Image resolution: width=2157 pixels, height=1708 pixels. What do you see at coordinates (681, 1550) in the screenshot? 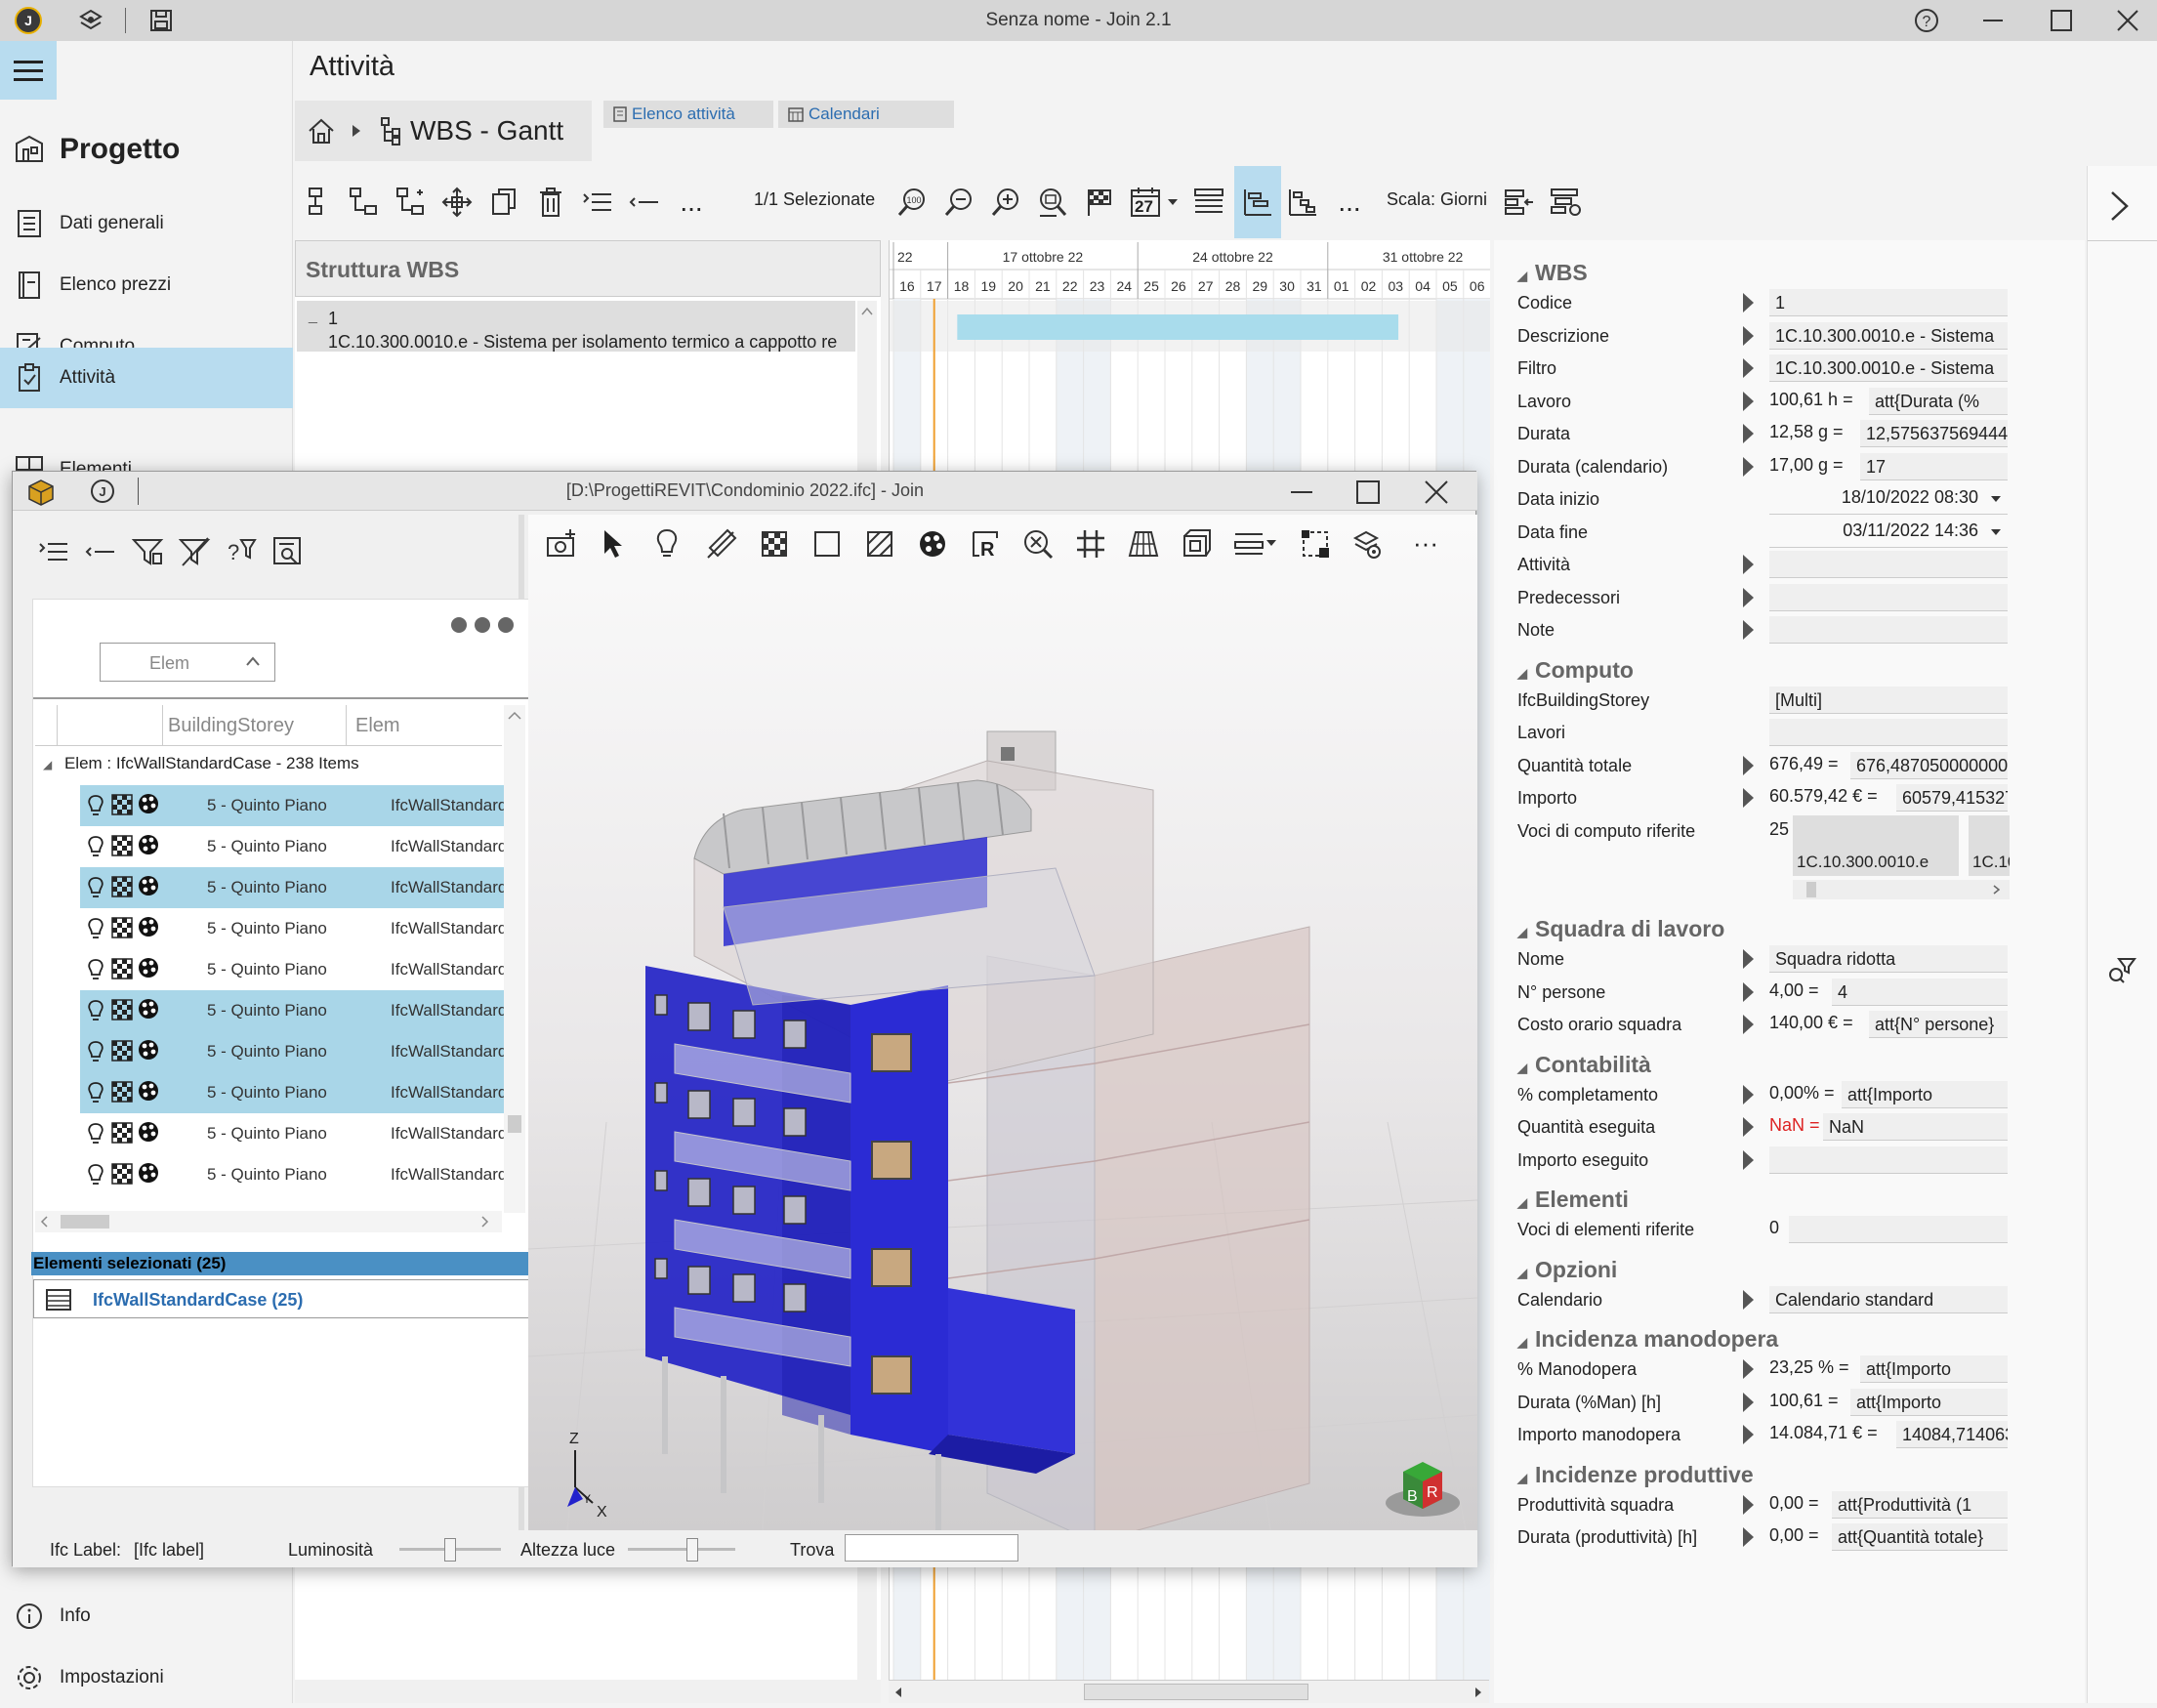
I see `light-height-slider` at bounding box center [681, 1550].